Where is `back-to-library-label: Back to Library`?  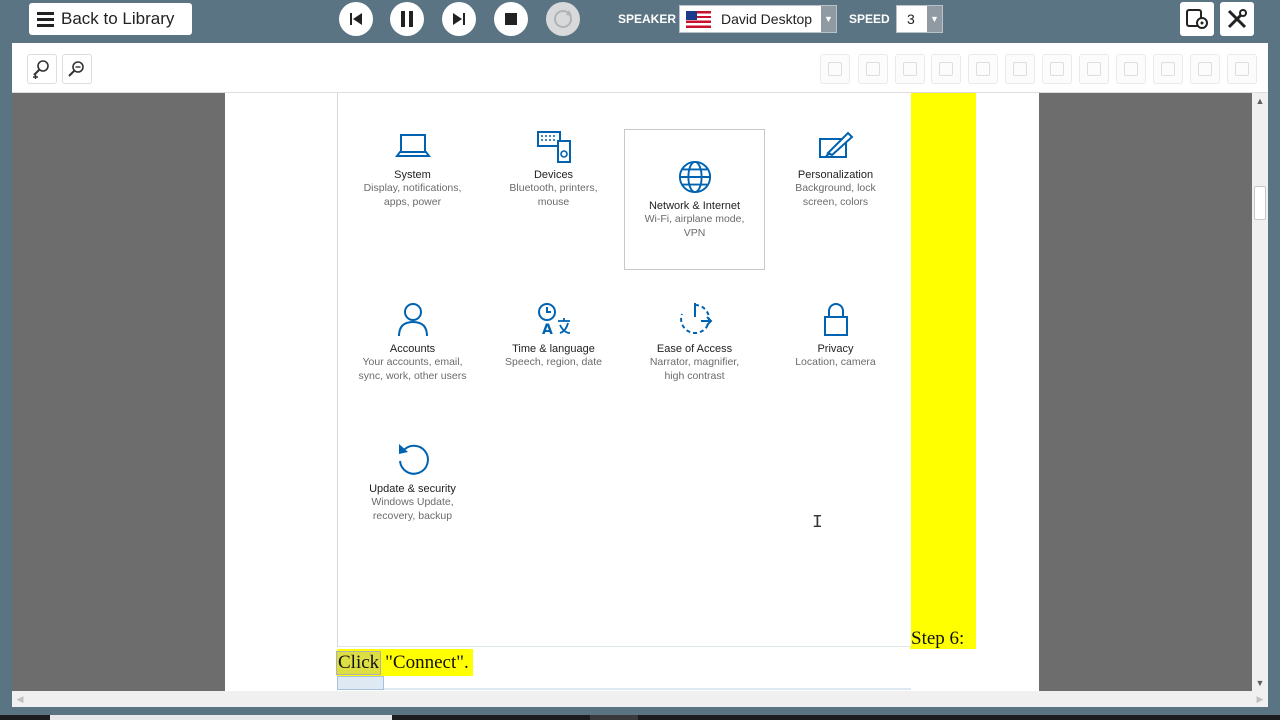
back-to-library-label: Back to Library is located at coordinates (118, 18).